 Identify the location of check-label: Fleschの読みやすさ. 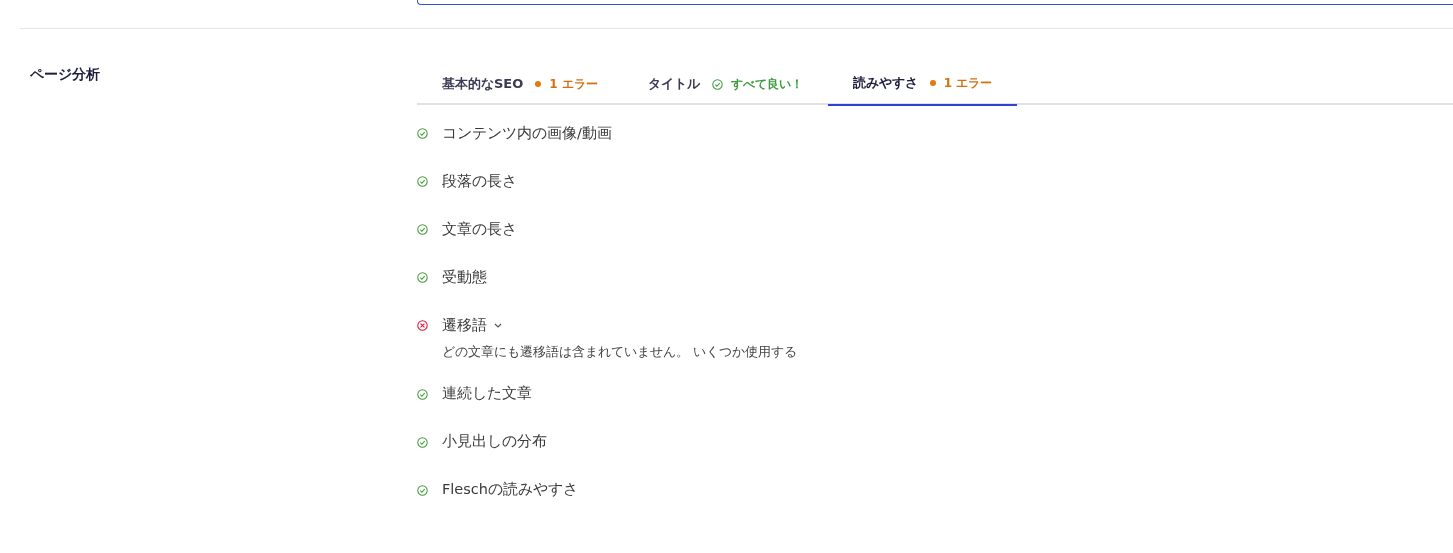
(510, 490).